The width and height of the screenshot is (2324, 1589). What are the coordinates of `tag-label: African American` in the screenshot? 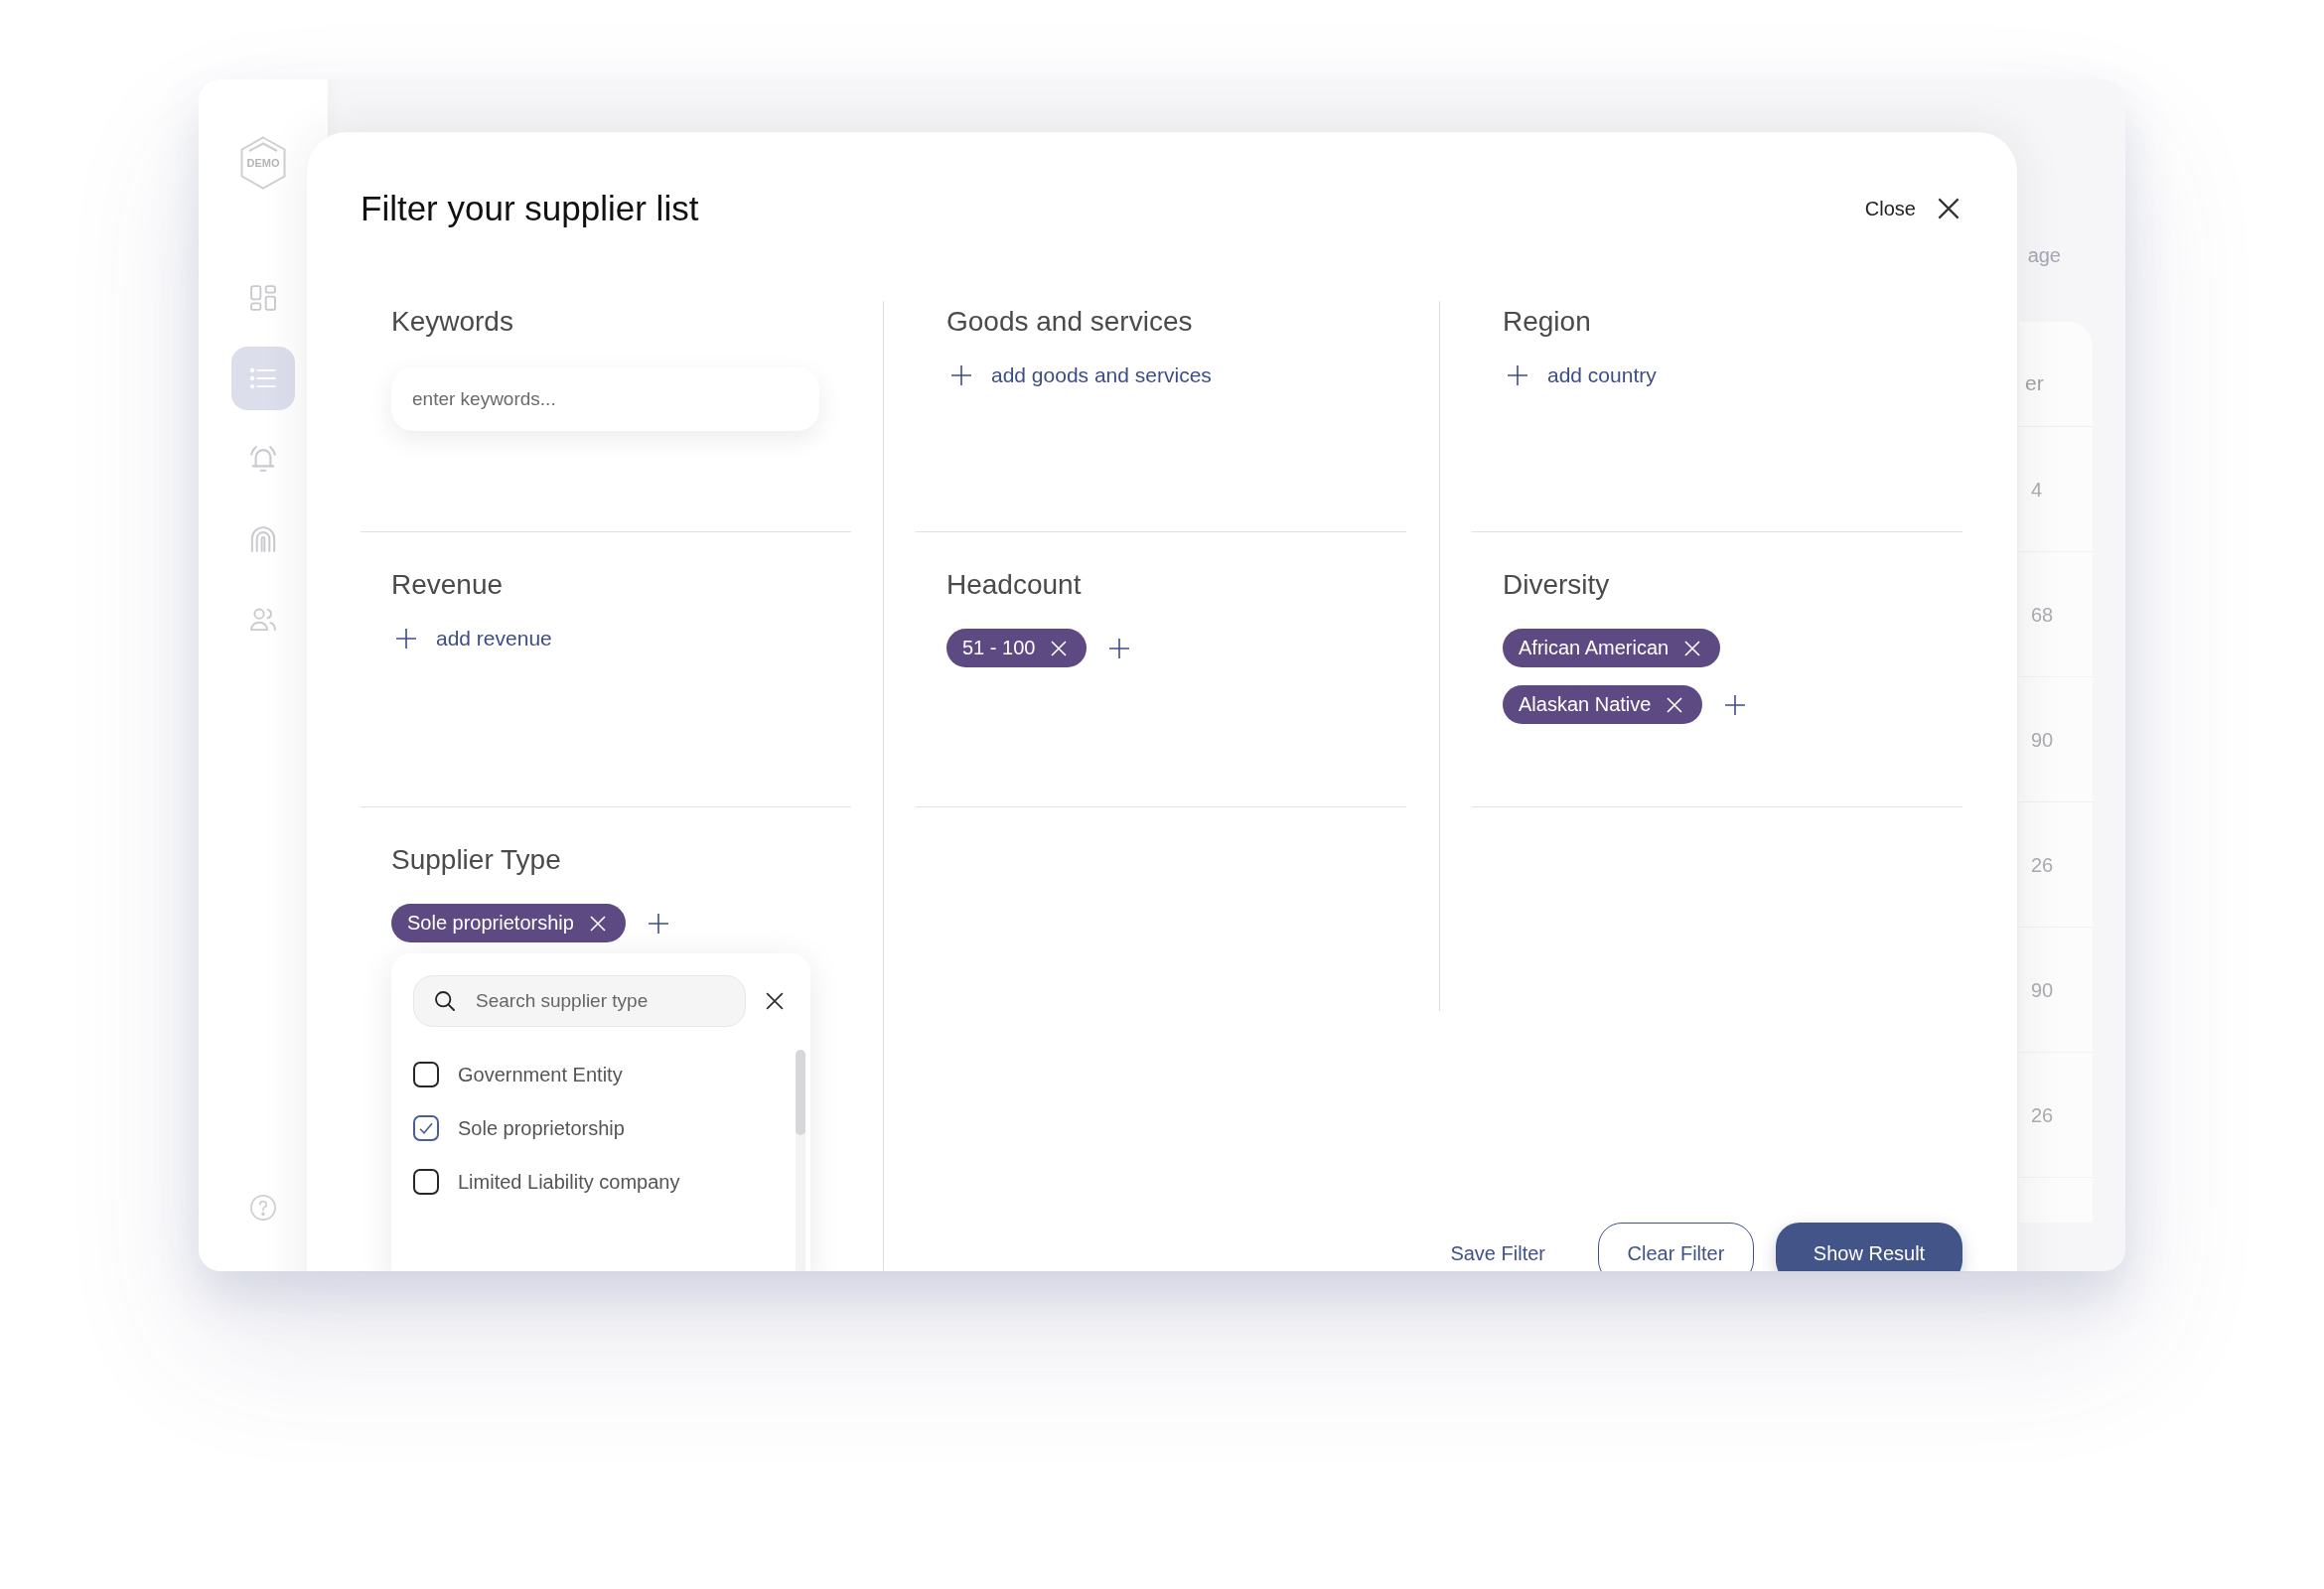 It's located at (1594, 648).